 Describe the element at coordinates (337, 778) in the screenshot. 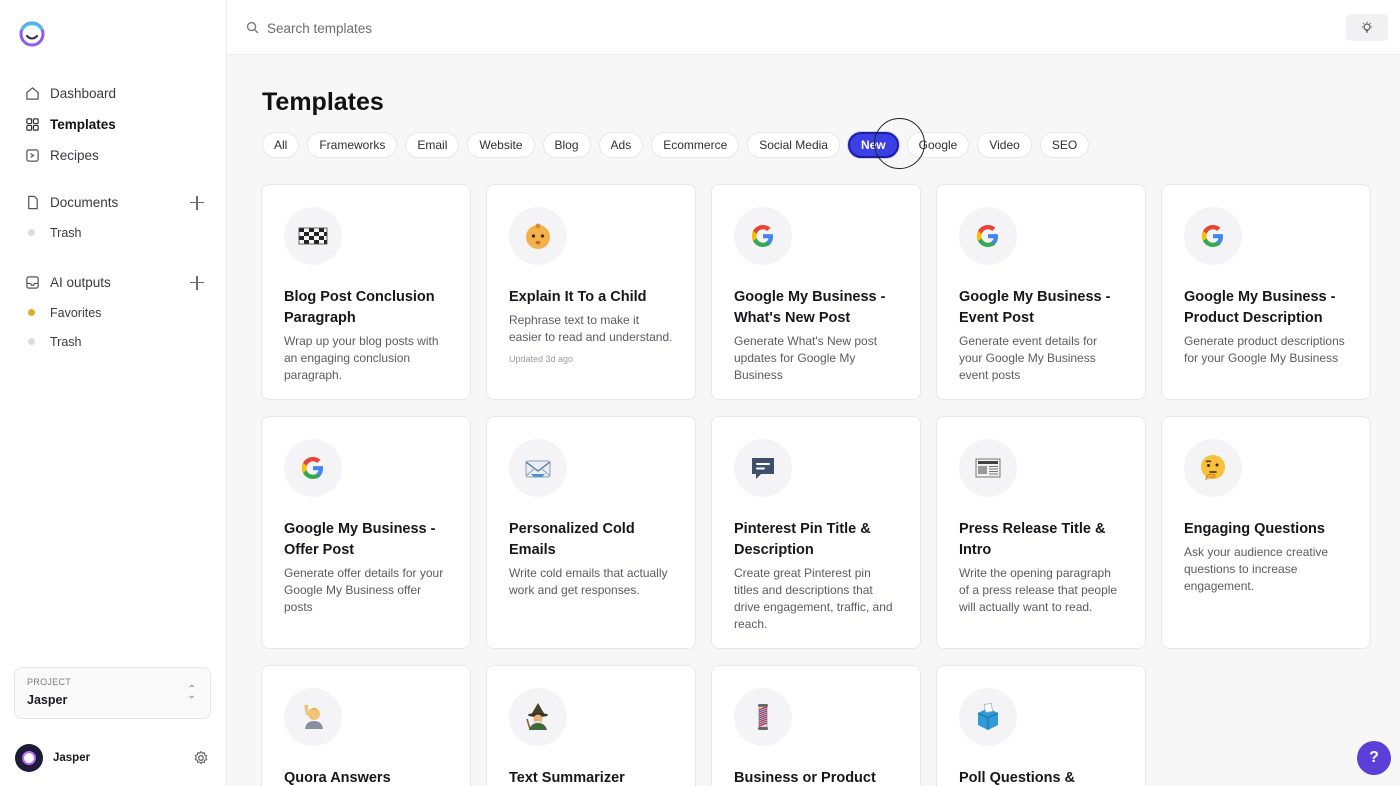

I see `card-title: Quora Answers` at that location.